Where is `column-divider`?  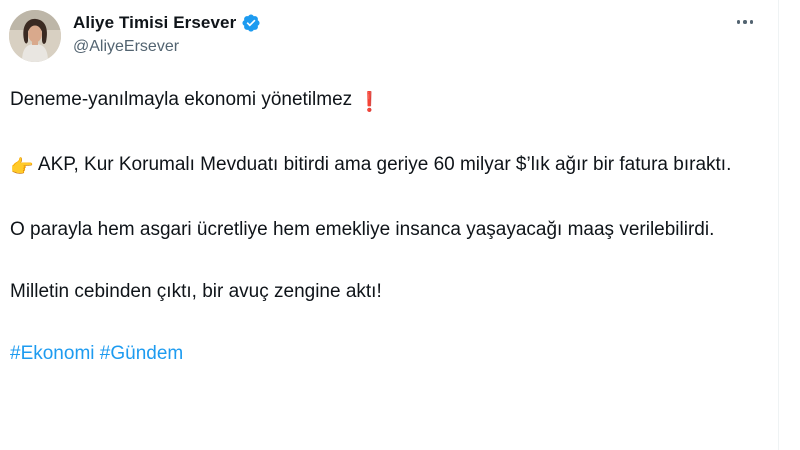
column-divider is located at coordinates (778, 225).